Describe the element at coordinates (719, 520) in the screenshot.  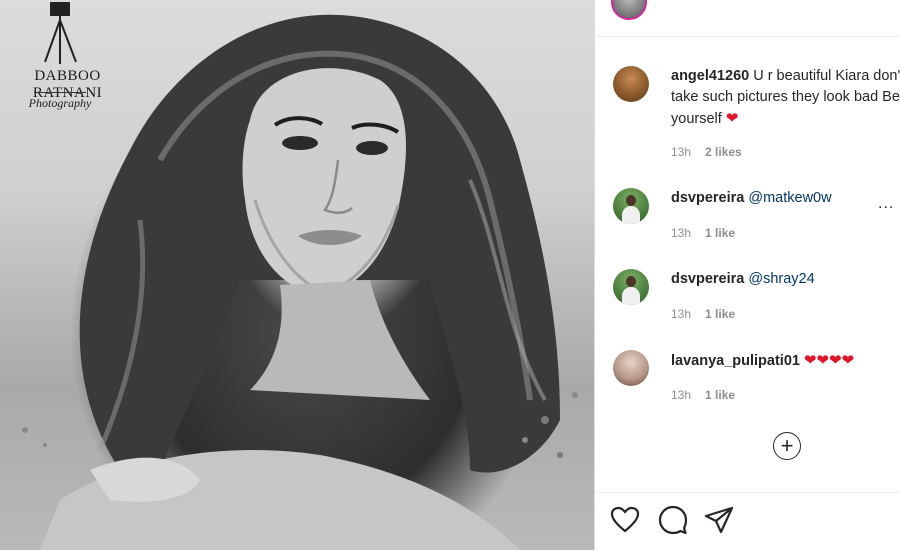
I see `share-icon` at that location.